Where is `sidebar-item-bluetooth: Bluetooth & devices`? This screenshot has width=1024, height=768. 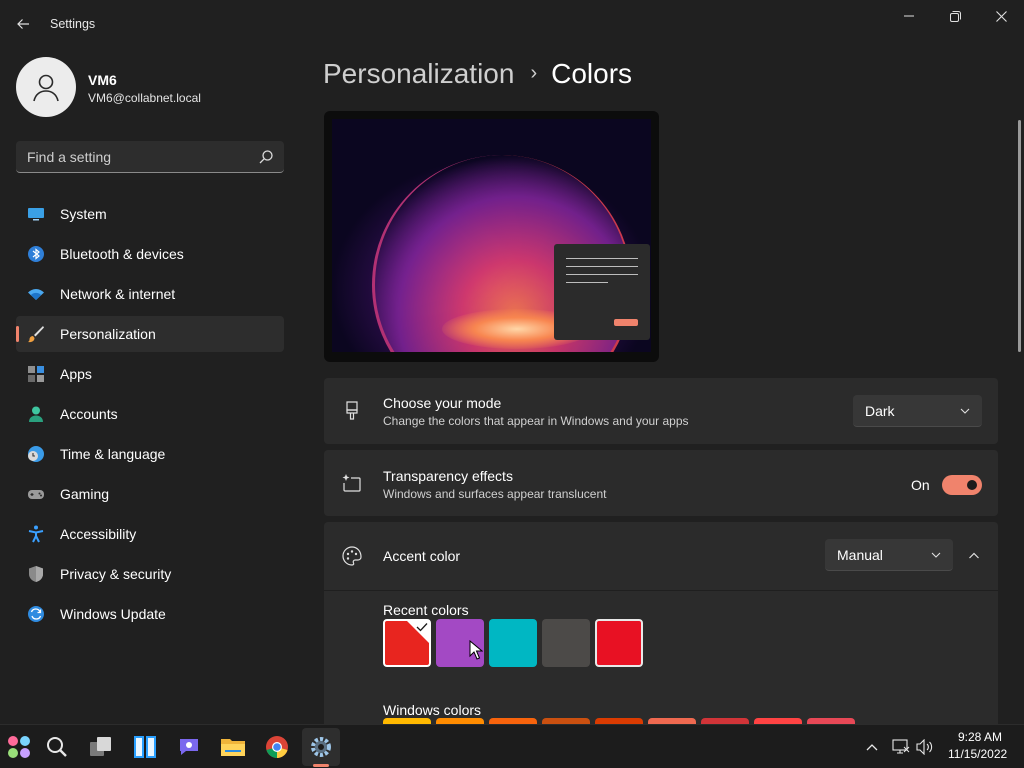 sidebar-item-bluetooth: Bluetooth & devices is located at coordinates (150, 254).